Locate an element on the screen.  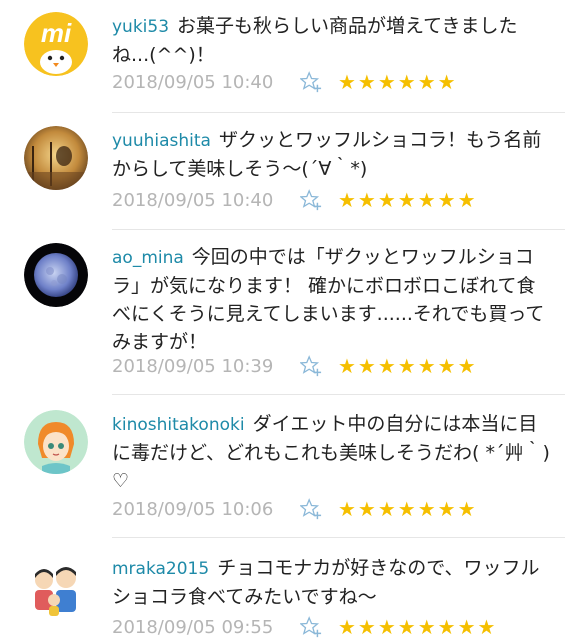
comment-meta: 2018/09/05 09:55 ★★★★★★★★ is located at coordinates (304, 627).